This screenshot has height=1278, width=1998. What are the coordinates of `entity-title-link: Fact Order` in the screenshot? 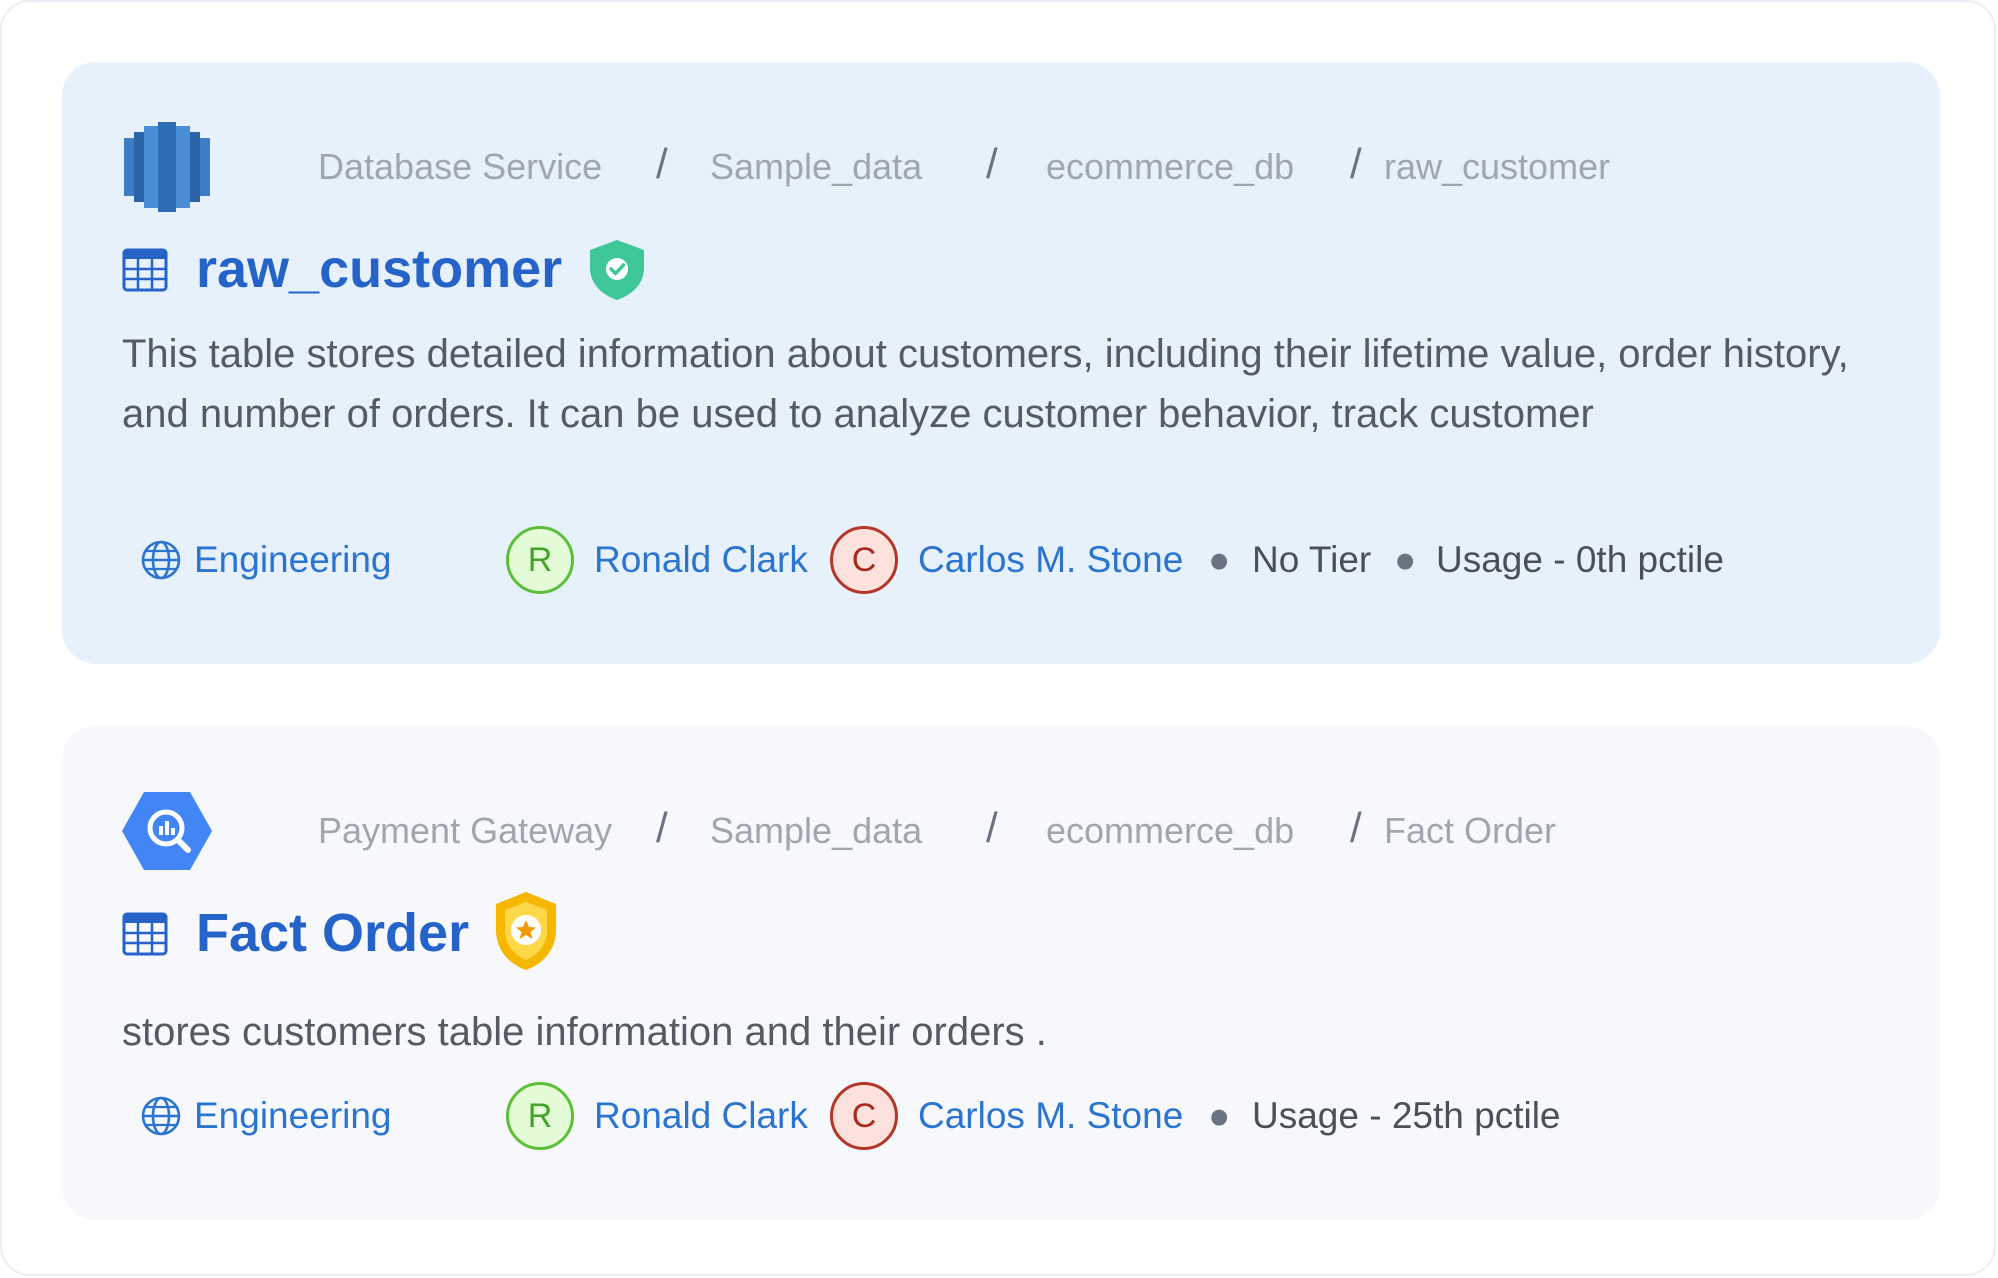 It's located at (332, 933).